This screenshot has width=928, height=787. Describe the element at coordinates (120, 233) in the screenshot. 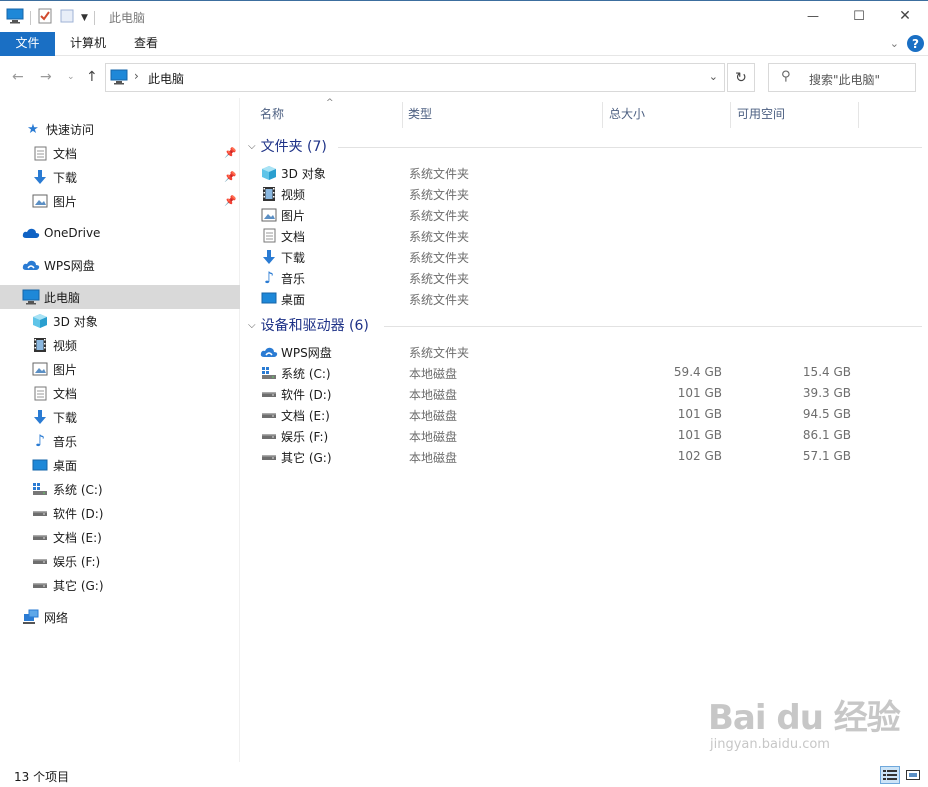

I see `sidebar-item-onedrive: OneDrive` at that location.